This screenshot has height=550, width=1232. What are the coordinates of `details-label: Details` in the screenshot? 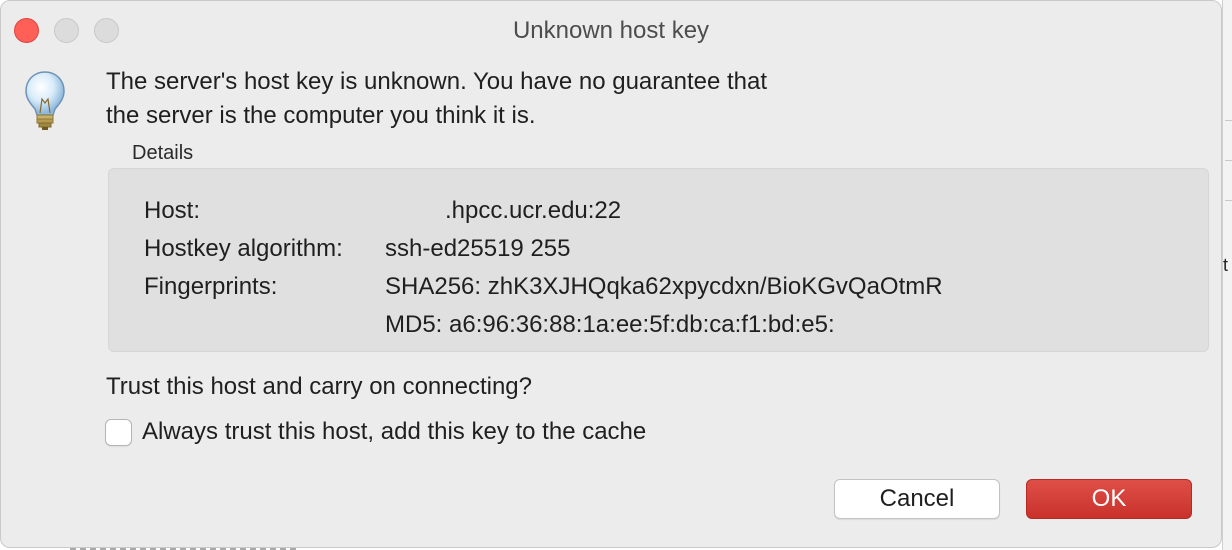 It's located at (163, 153).